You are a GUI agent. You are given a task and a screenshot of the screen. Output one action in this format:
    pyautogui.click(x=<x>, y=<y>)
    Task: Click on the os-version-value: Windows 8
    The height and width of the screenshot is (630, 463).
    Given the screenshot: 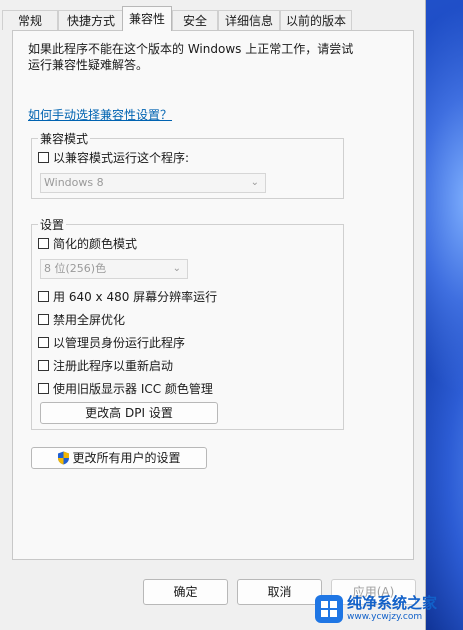 What is the action you would take?
    pyautogui.click(x=74, y=182)
    